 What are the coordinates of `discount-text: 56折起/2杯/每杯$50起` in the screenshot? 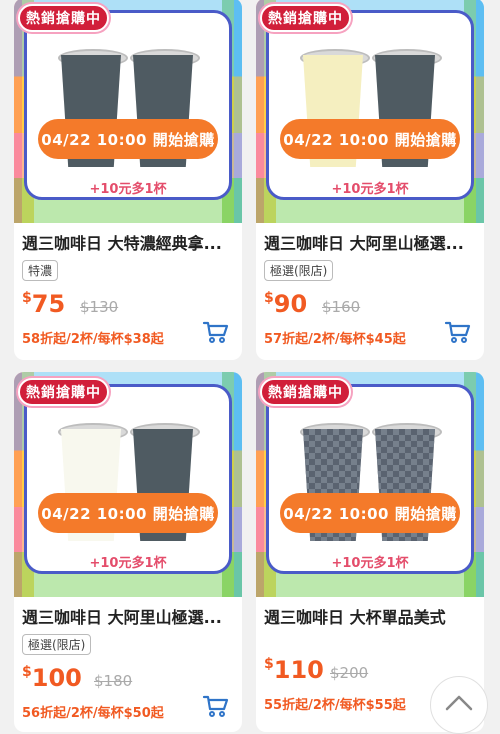 It's located at (93, 713).